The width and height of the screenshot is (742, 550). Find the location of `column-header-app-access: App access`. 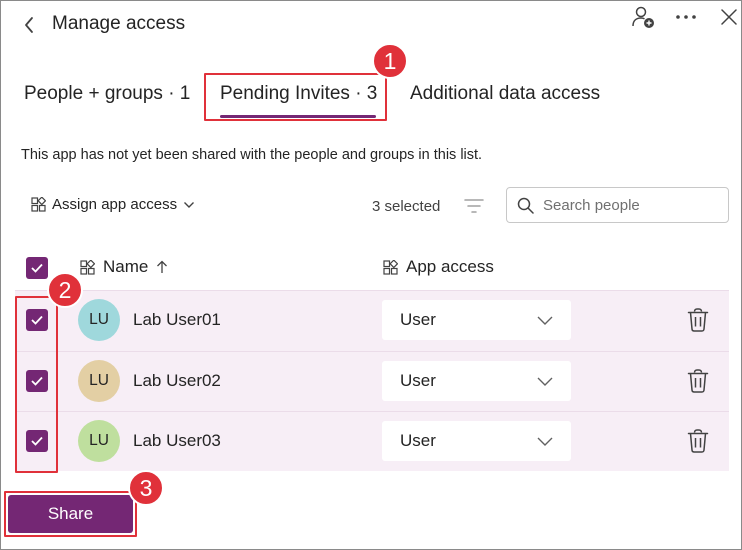

column-header-app-access: App access is located at coordinates (438, 267).